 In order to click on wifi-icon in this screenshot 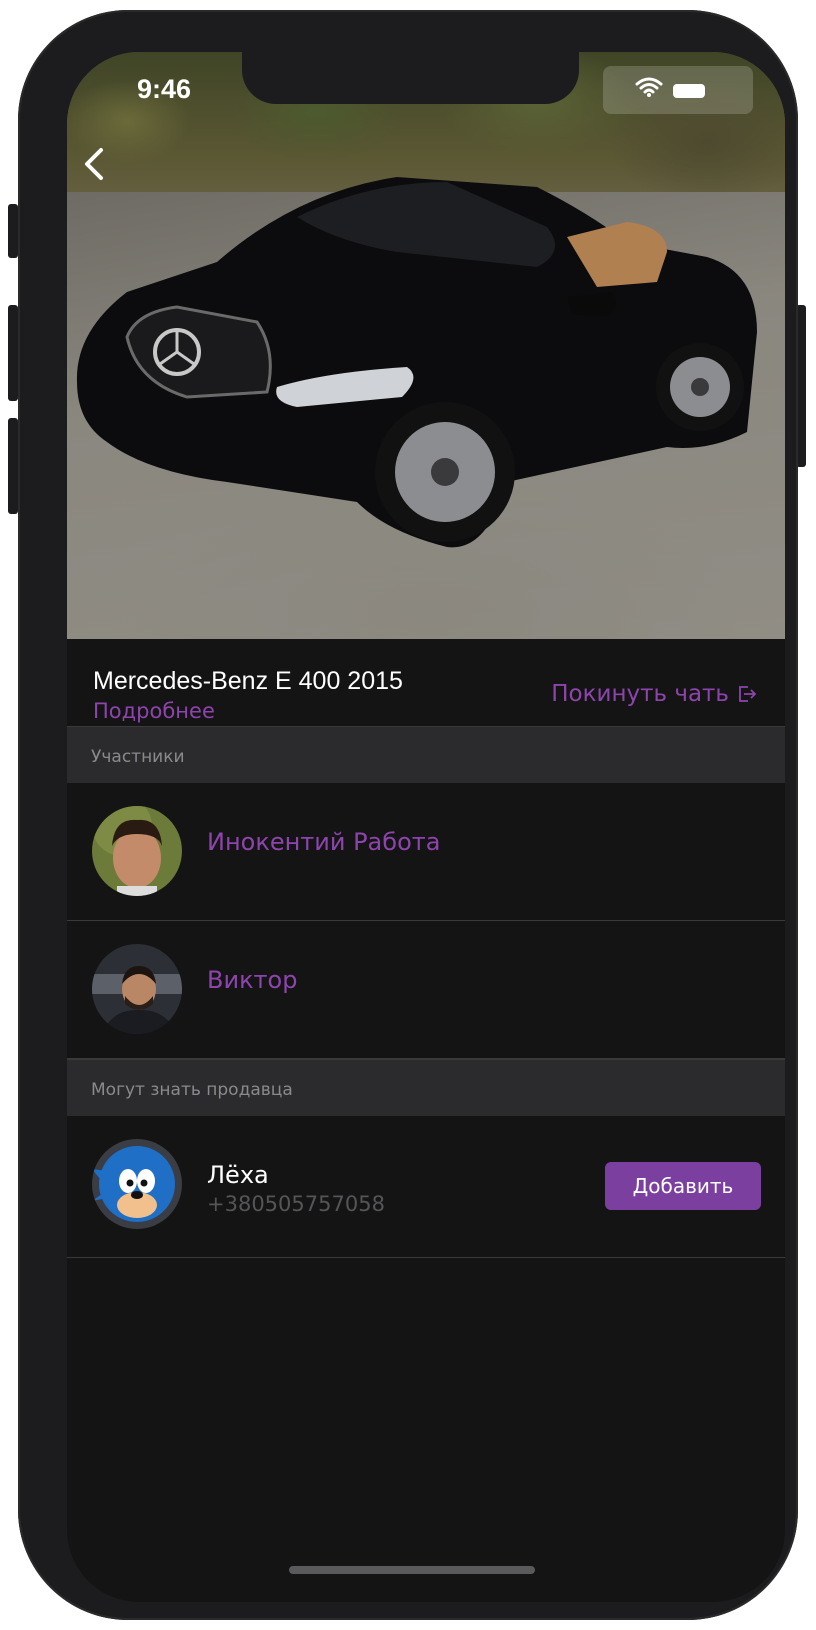, I will do `click(649, 87)`.